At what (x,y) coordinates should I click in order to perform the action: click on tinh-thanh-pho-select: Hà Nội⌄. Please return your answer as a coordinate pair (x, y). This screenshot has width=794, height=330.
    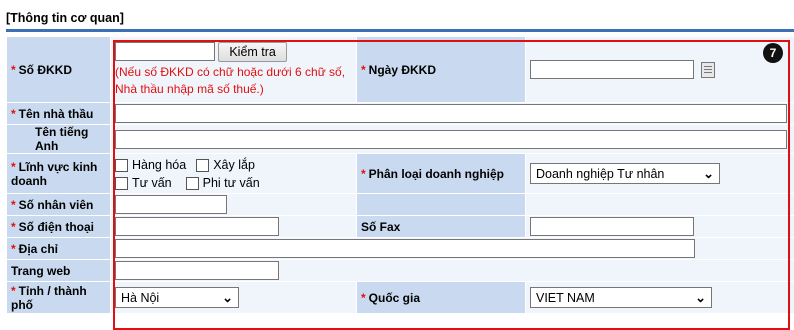
    Looking at the image, I should click on (177, 297).